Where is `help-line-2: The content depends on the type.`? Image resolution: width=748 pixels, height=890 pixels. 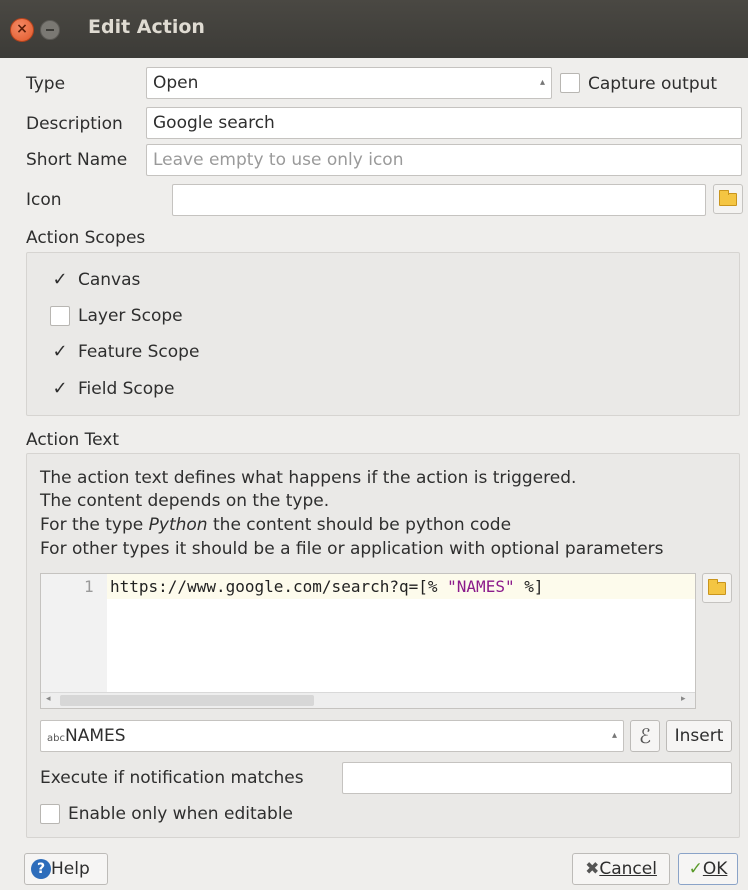 help-line-2: The content depends on the type. is located at coordinates (185, 501).